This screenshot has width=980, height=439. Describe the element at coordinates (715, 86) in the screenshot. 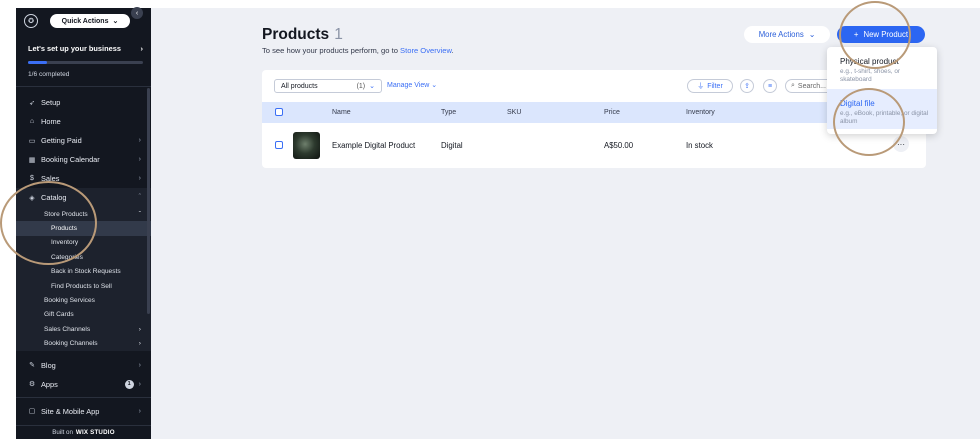

I see `filter-label: Filter` at that location.